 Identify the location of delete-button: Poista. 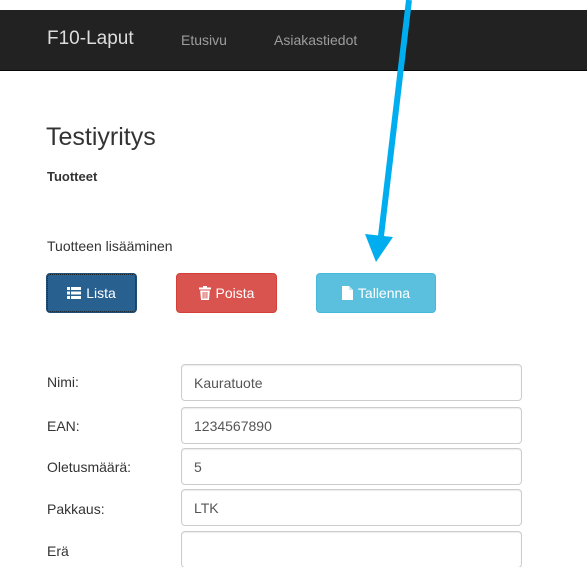
(226, 293).